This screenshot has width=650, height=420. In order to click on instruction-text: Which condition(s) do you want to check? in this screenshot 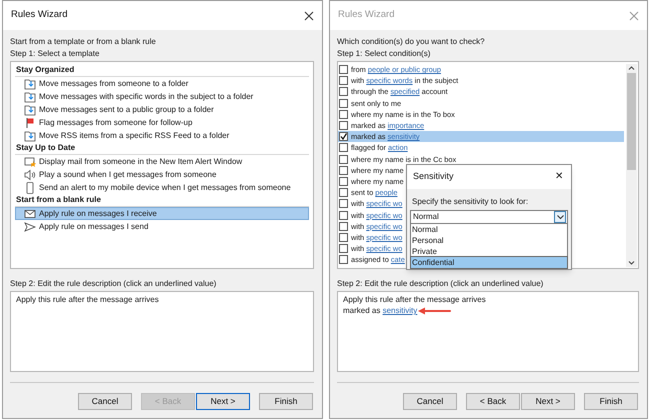, I will do `click(411, 42)`.